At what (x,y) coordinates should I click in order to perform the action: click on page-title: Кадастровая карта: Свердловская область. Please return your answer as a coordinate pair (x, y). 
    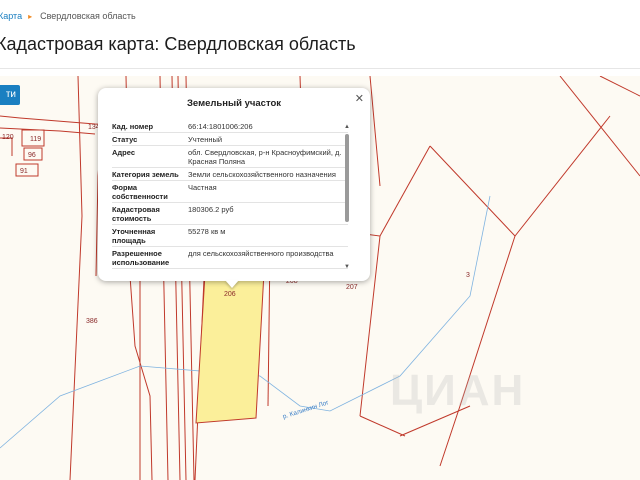
    Looking at the image, I should click on (178, 44).